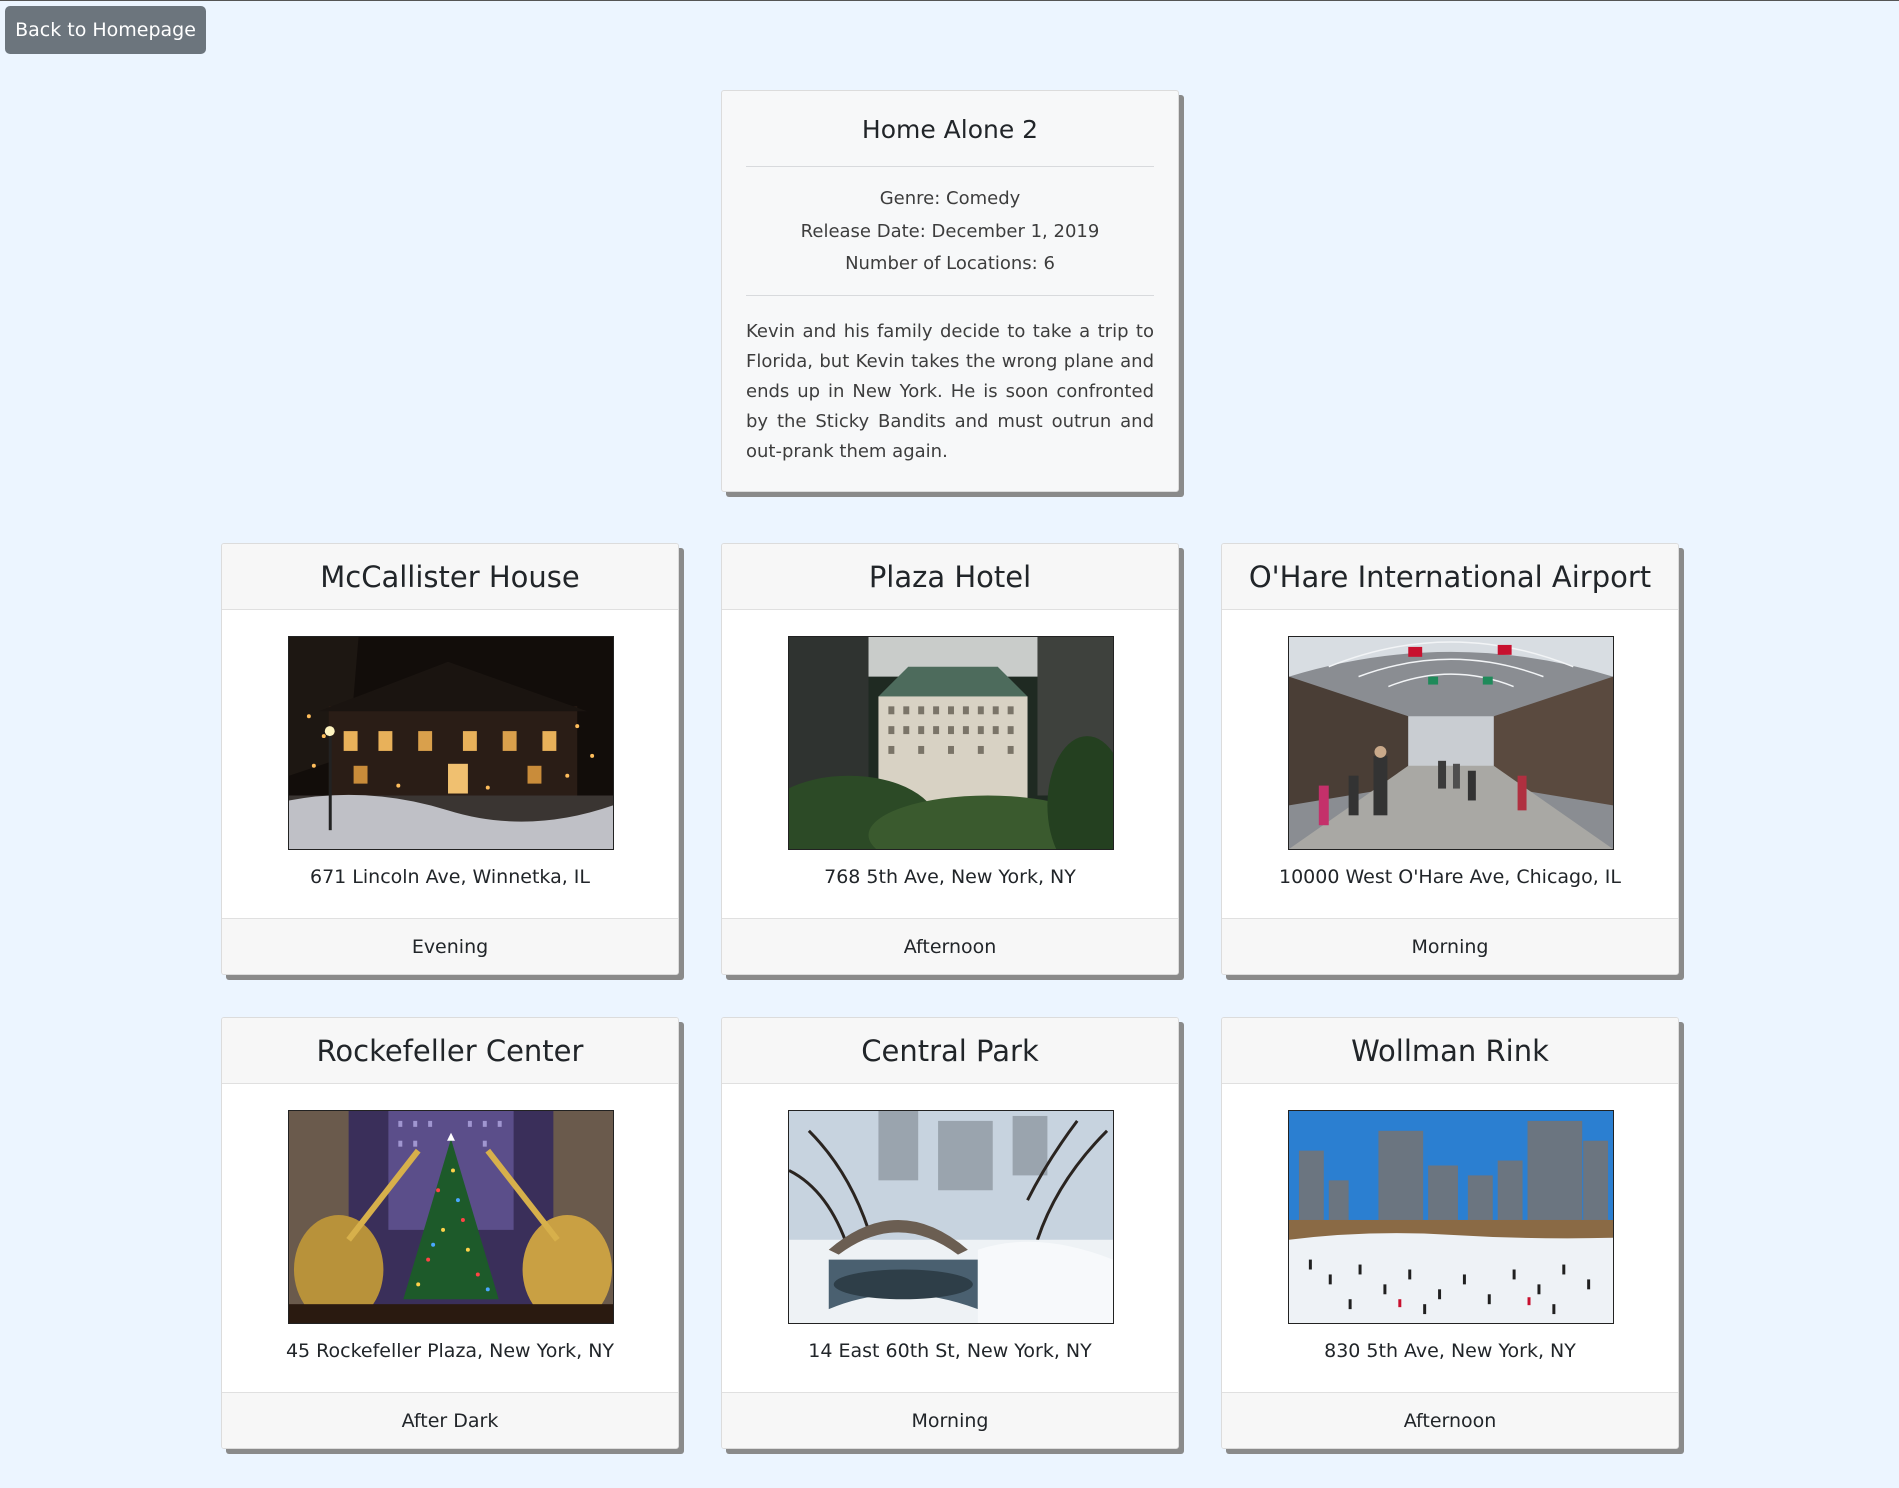 The width and height of the screenshot is (1899, 1488). I want to click on location-address: 14 East 60th St, New York, NY, so click(950, 1351).